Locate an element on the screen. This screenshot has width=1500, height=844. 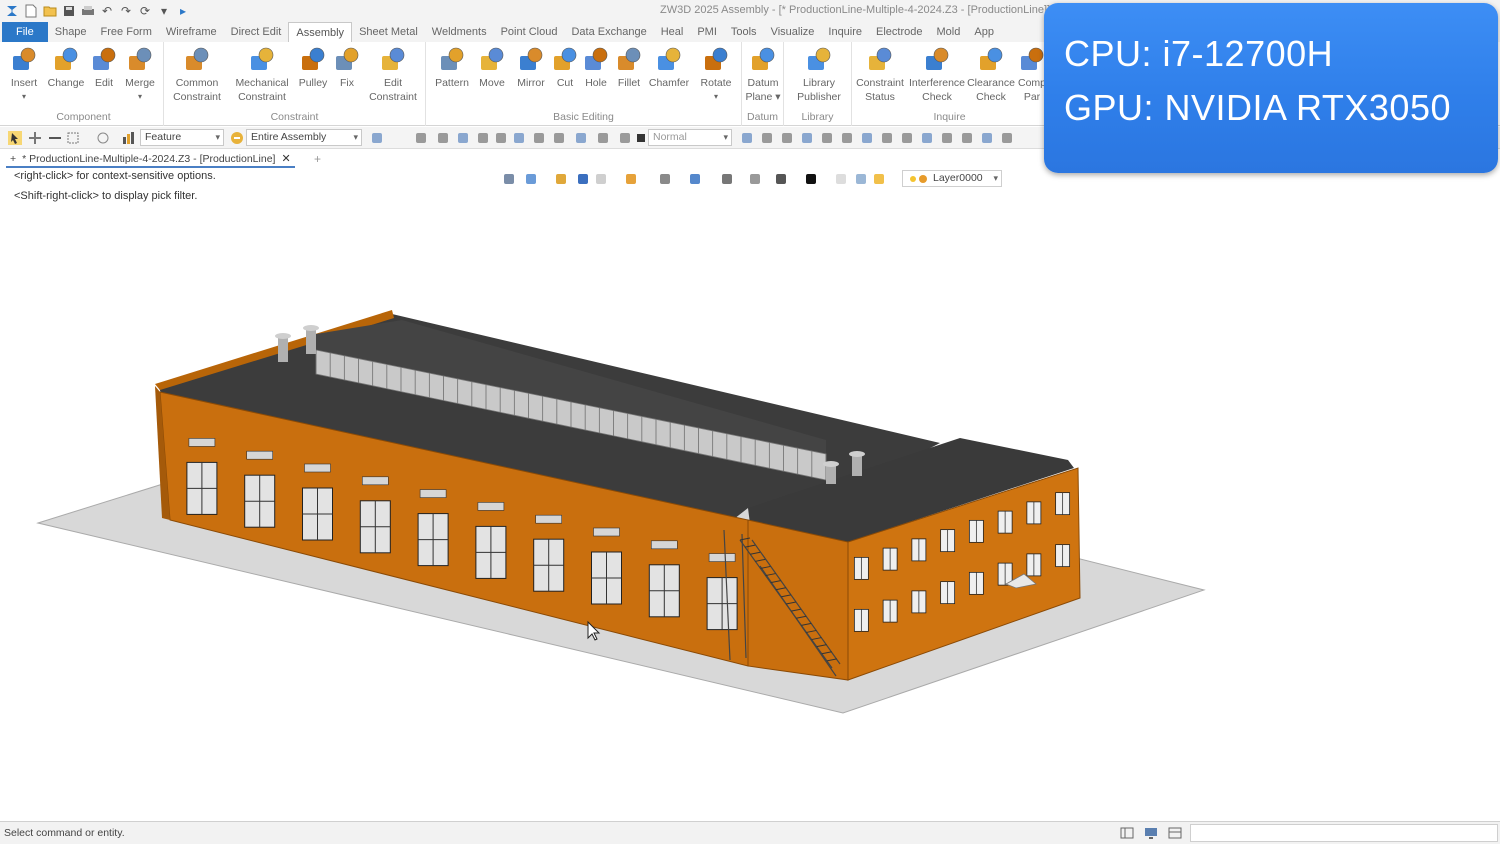
new-icon is located at coordinates (31, 11).